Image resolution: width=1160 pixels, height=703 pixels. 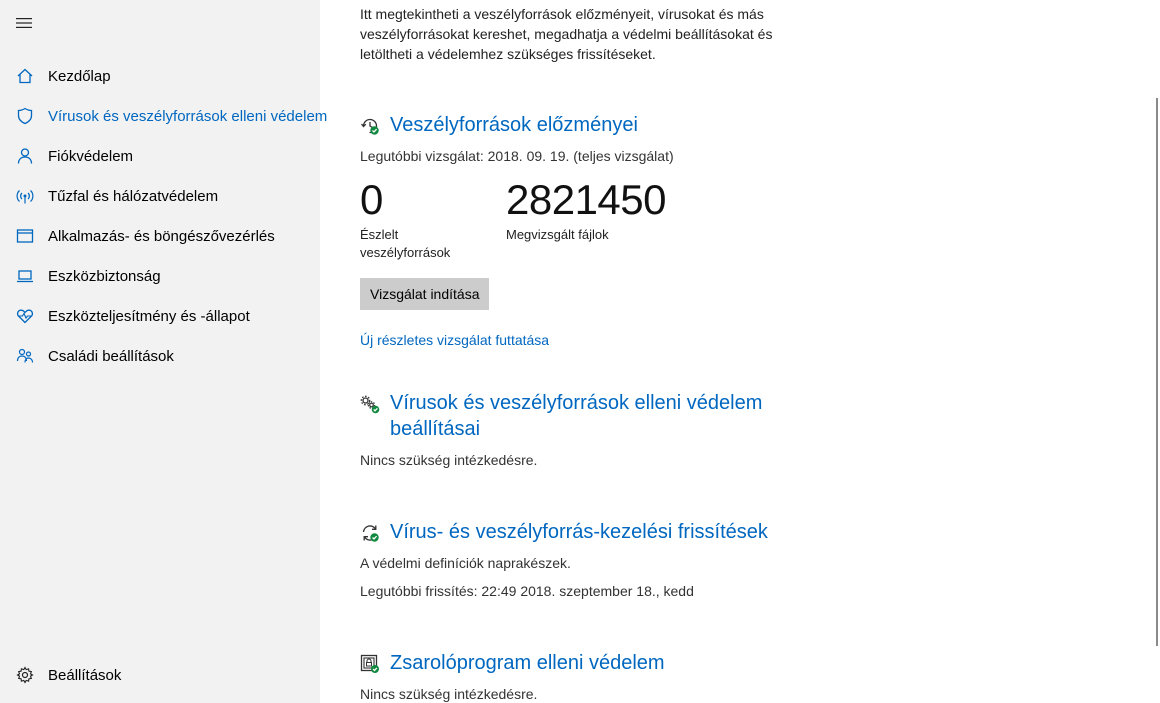 I want to click on files-scanned-label: Megvizsgált fájlok, so click(x=557, y=234).